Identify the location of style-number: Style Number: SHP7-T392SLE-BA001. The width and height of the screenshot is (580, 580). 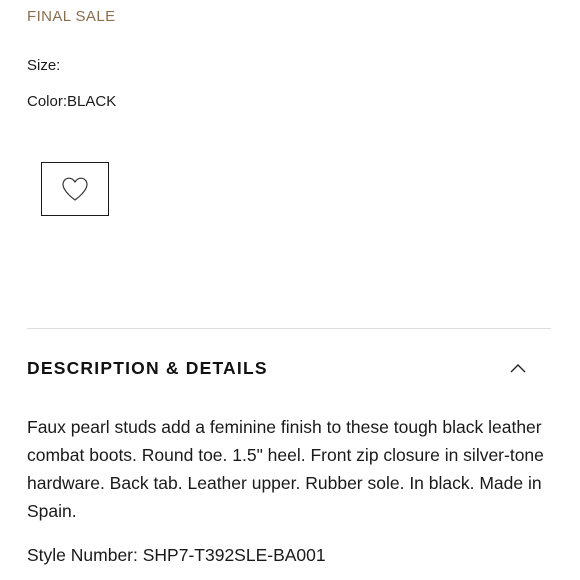
(176, 555).